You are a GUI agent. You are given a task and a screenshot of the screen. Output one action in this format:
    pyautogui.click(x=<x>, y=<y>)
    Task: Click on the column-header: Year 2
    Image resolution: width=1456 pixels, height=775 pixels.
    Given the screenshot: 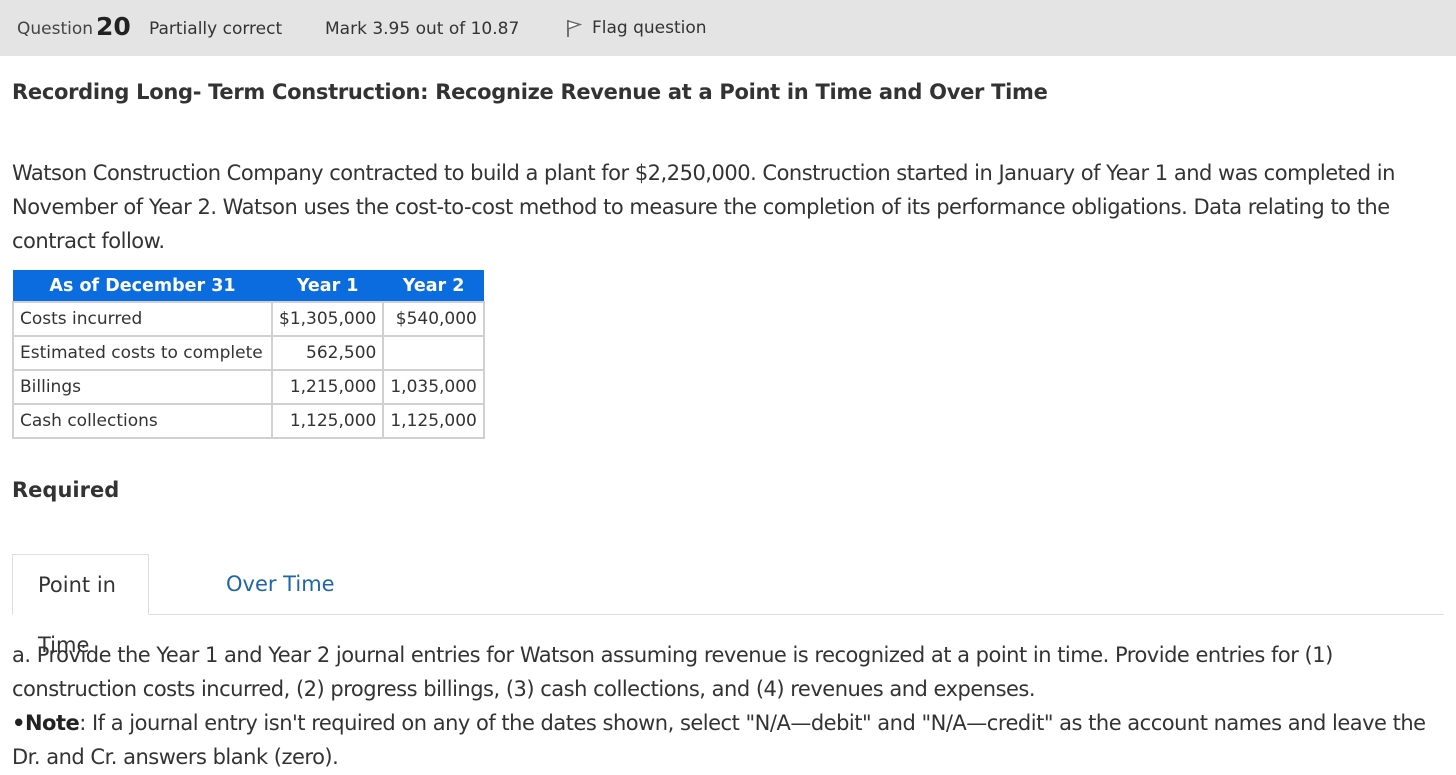 What is the action you would take?
    pyautogui.click(x=433, y=286)
    